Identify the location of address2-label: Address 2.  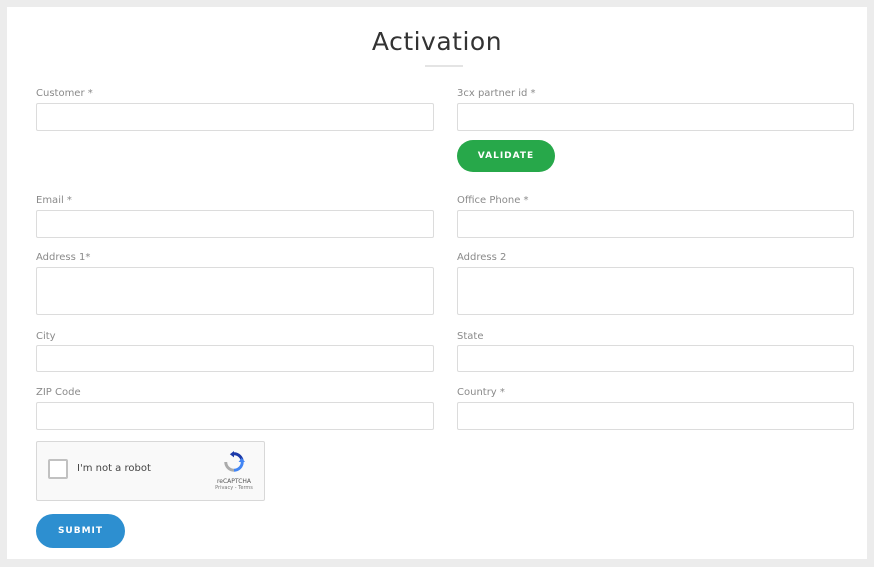
(482, 257).